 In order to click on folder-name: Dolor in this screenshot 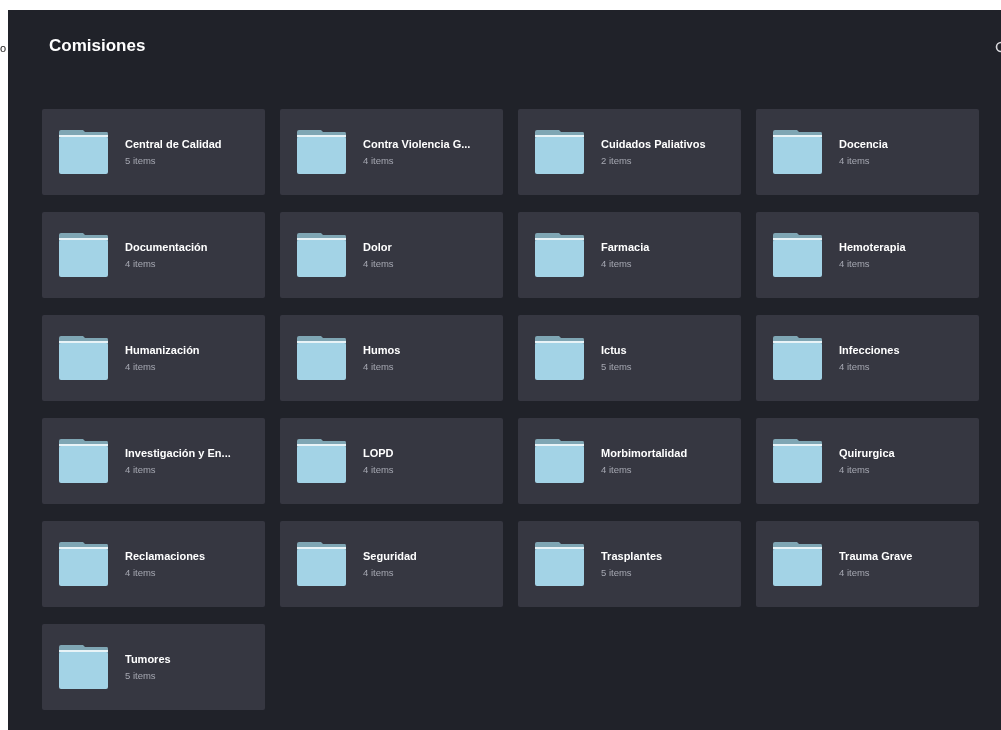, I will do `click(378, 247)`.